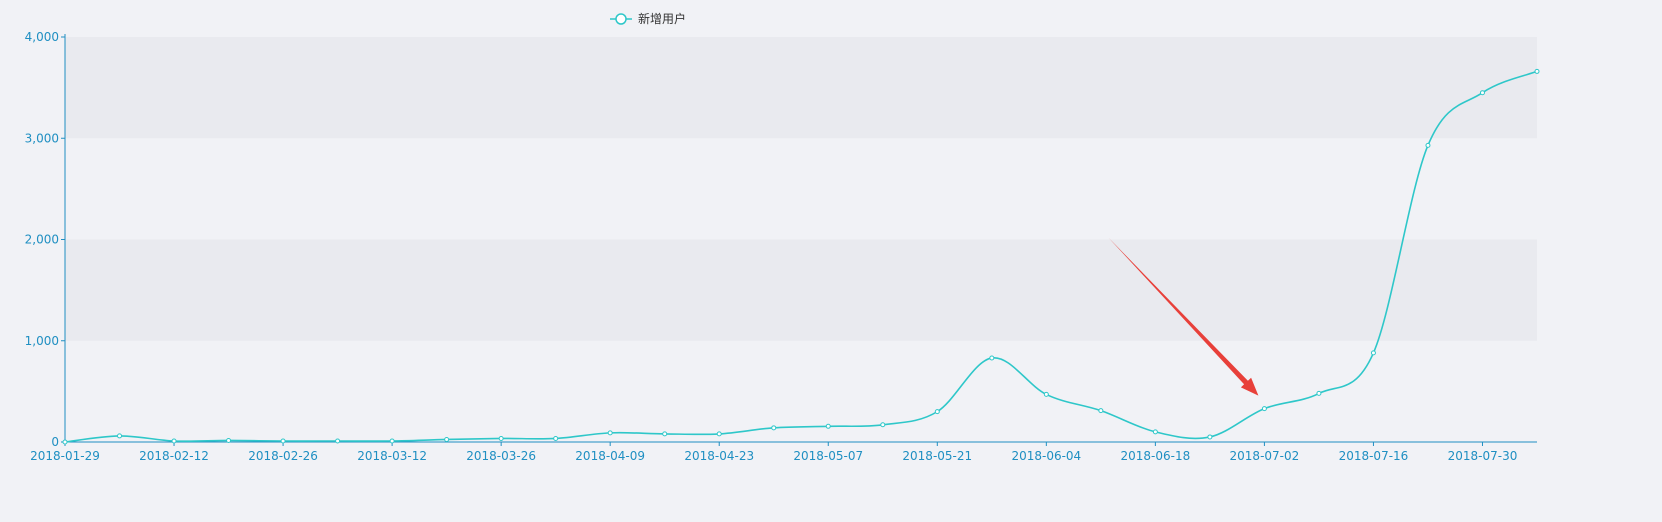 The image size is (1662, 522). Describe the element at coordinates (828, 456) in the screenshot. I see `x-tick-label: 2018-05-07` at that location.